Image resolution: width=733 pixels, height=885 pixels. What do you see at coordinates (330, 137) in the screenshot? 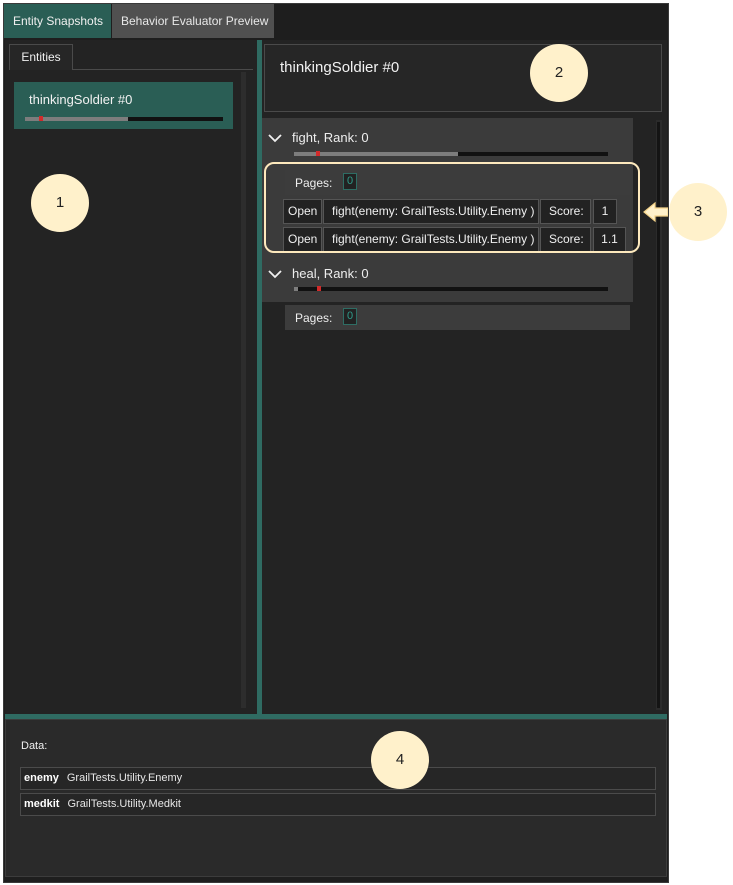
I see `action-label-fight: fight, Rank: 0` at bounding box center [330, 137].